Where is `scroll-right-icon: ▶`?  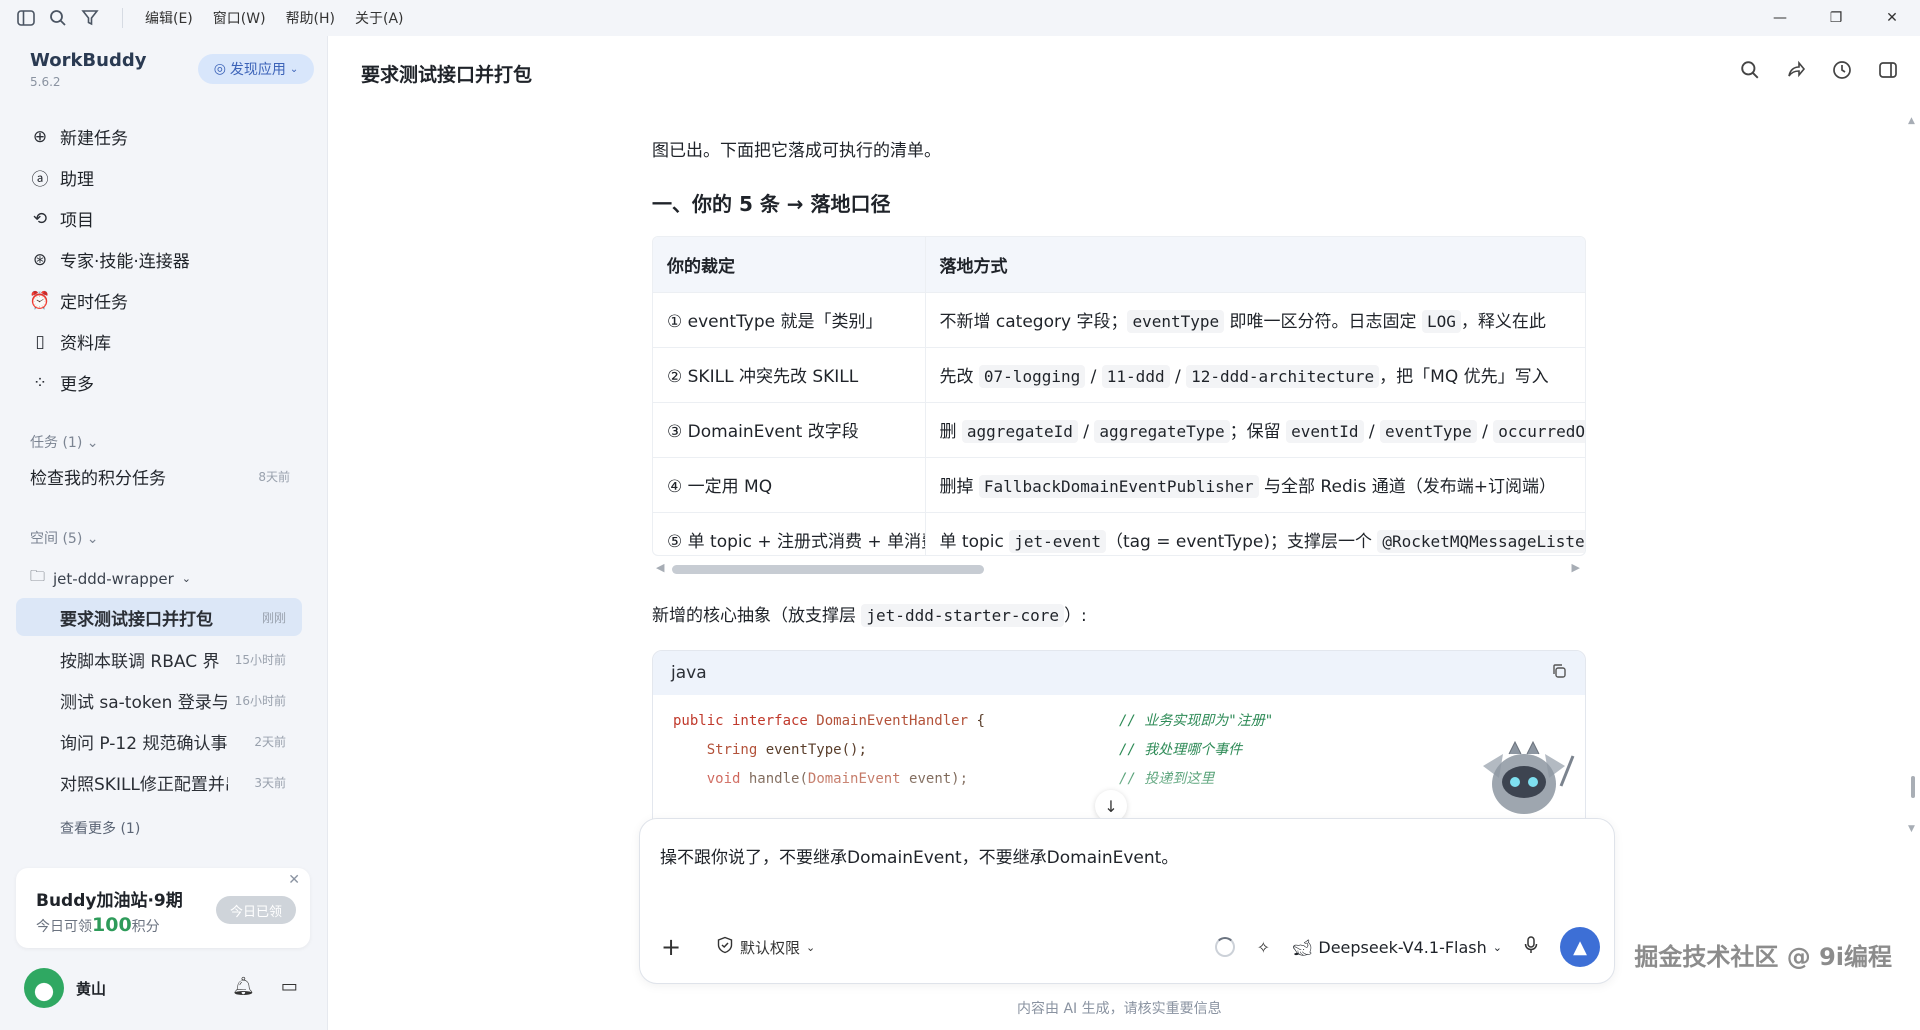
scroll-right-icon: ▶ is located at coordinates (1576, 567).